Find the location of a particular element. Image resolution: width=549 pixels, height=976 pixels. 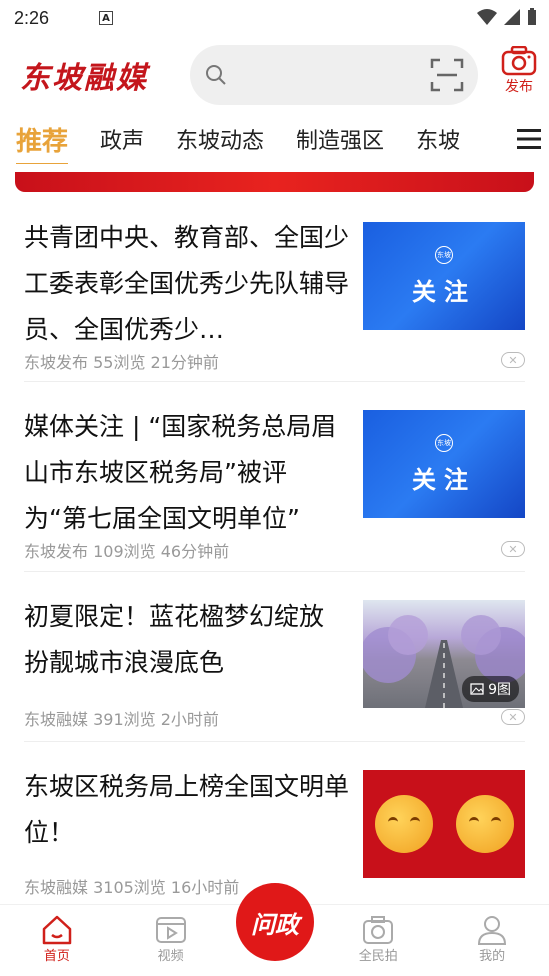

tab-zhengsheng: 政声 is located at coordinates (122, 139).